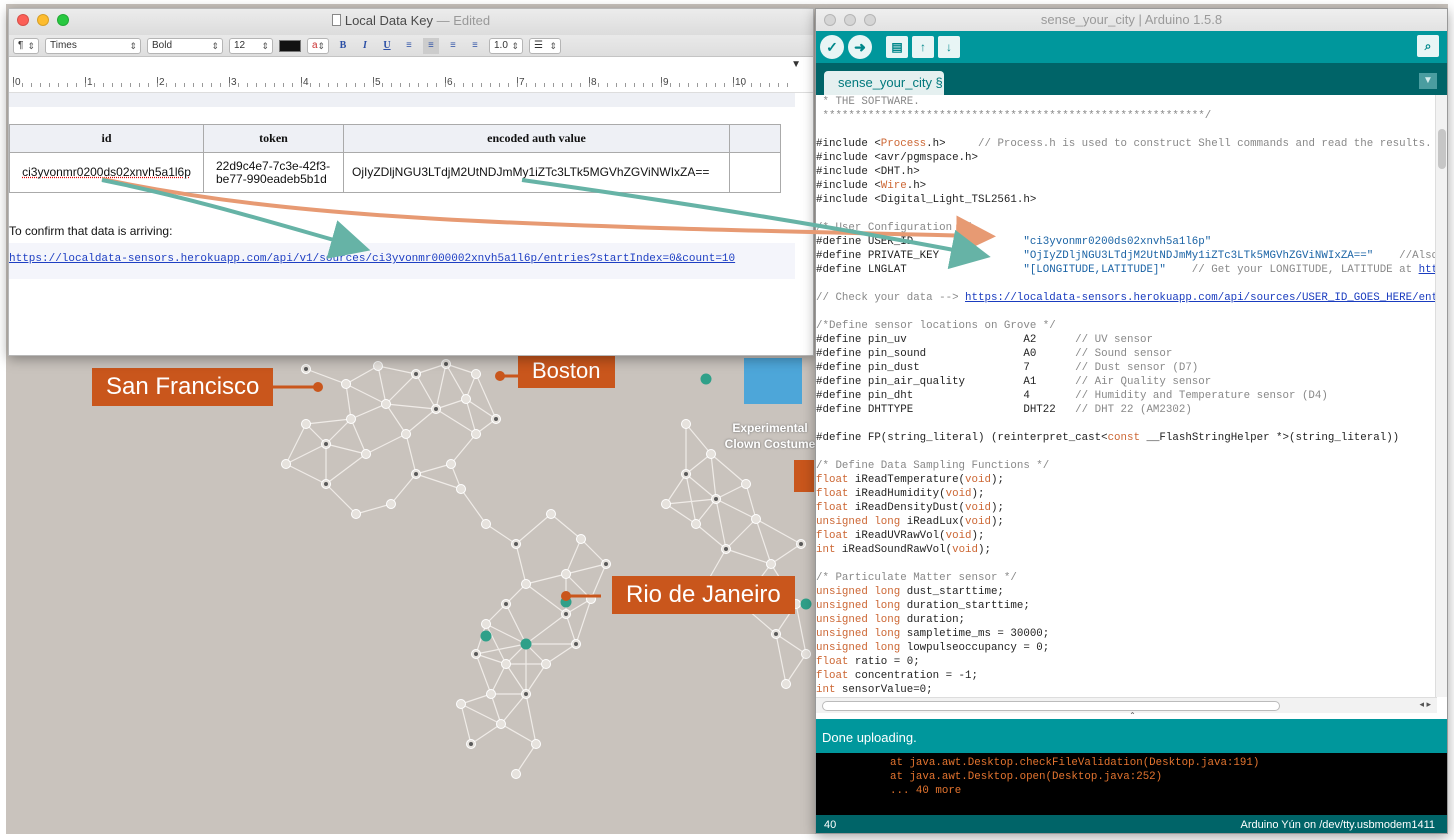 The height and width of the screenshot is (840, 1454). Describe the element at coordinates (997, 480) in the screenshot. I see `code-token: );` at that location.